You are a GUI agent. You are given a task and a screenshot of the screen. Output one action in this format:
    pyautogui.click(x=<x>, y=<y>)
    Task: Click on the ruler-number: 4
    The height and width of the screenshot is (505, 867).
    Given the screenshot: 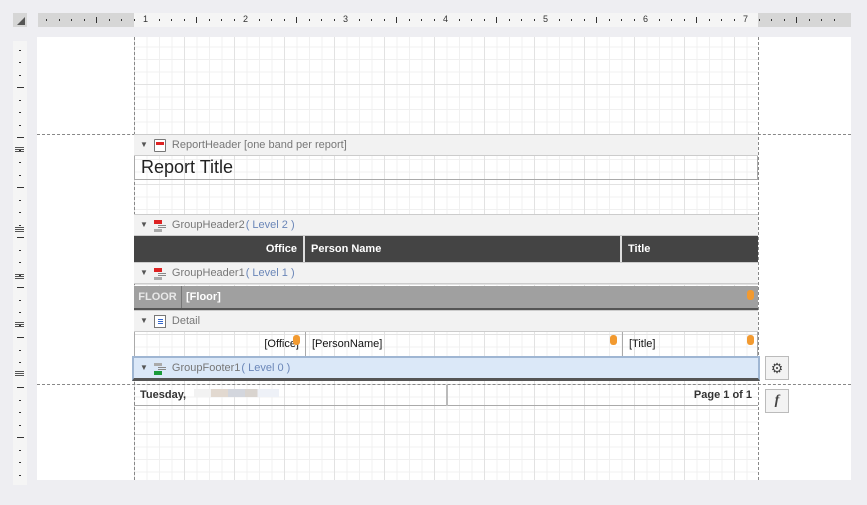 What is the action you would take?
    pyautogui.click(x=446, y=19)
    